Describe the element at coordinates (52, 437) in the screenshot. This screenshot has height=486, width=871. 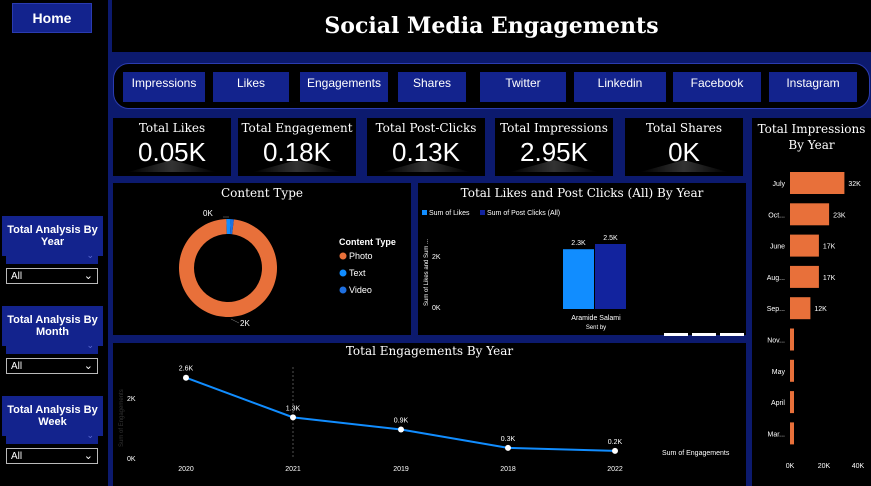
I see `filter-week-search: ⌄` at that location.